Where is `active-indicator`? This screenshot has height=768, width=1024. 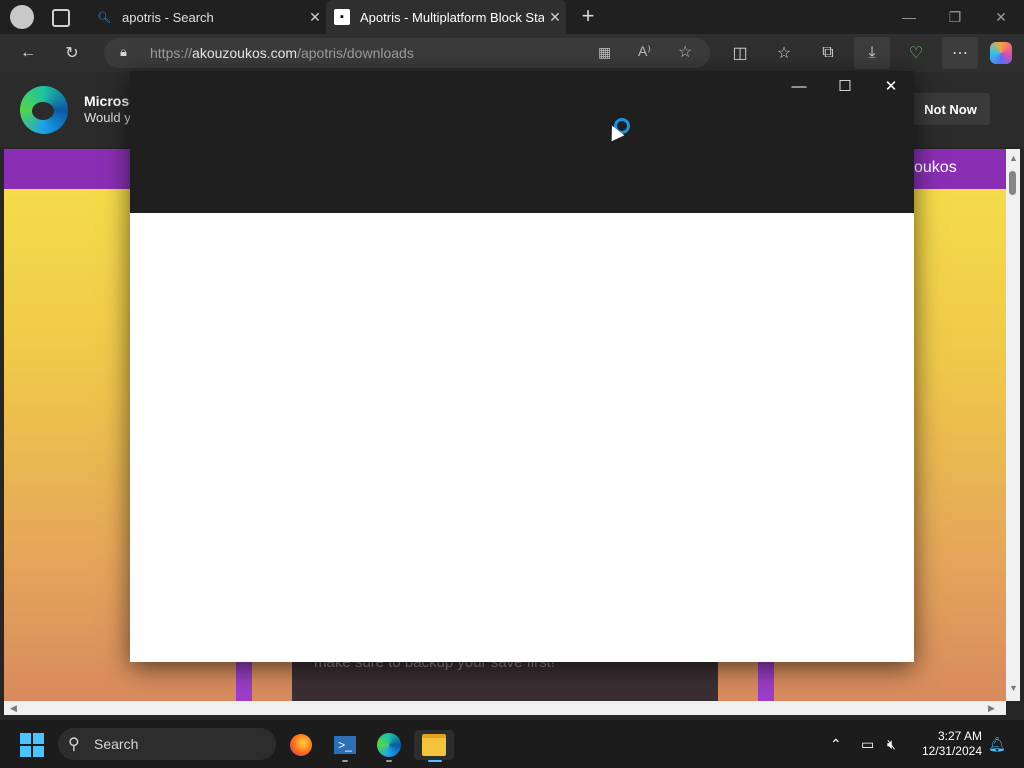 active-indicator is located at coordinates (435, 761).